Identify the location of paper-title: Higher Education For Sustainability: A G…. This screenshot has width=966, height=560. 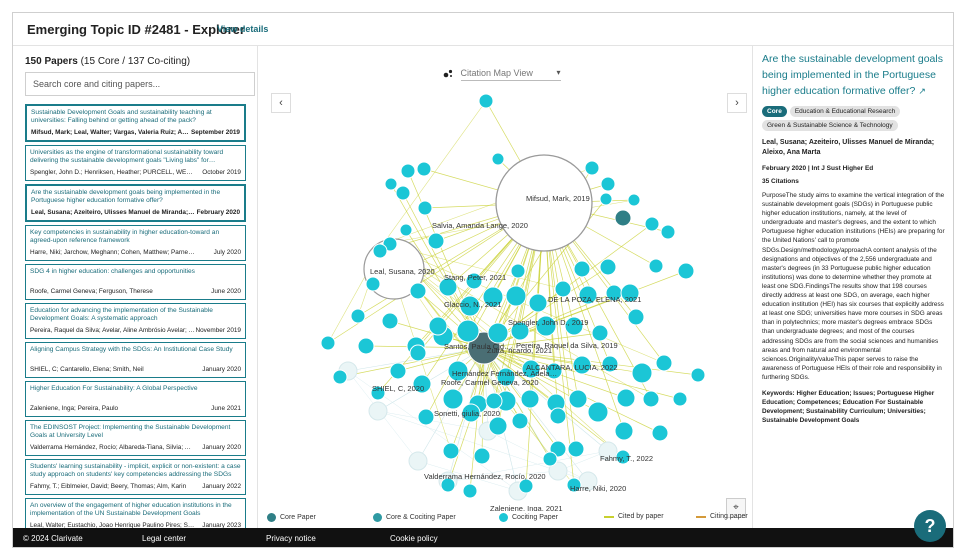
(135, 393).